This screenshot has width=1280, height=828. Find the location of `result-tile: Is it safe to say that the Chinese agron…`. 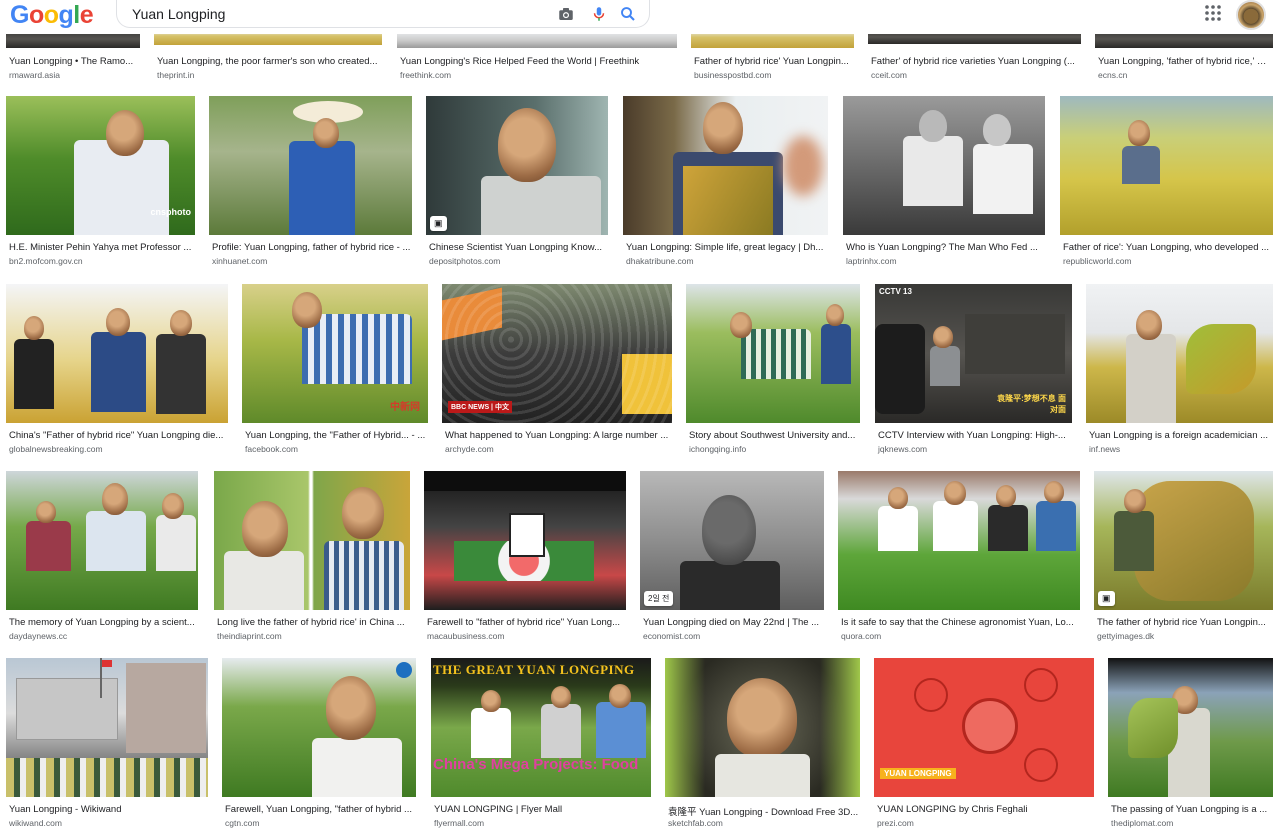

result-tile: Is it safe to say that the Chinese agron… is located at coordinates (959, 558).